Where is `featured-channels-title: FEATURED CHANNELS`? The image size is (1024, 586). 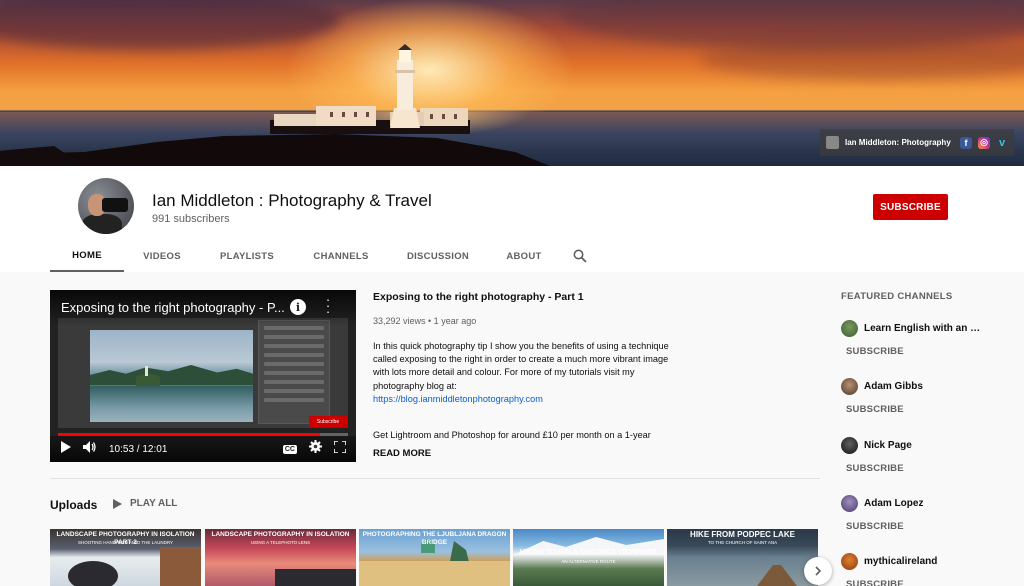
featured-channels-title: FEATURED CHANNELS is located at coordinates (897, 296).